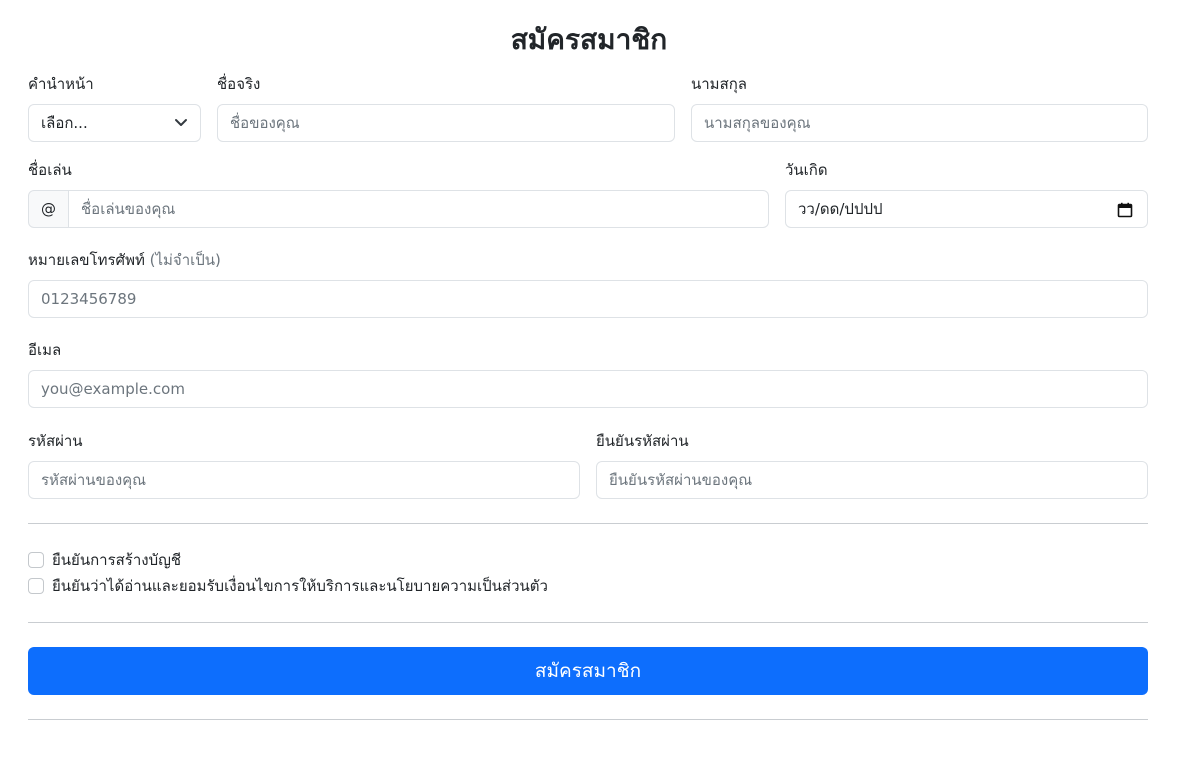 This screenshot has height=767, width=1178. Describe the element at coordinates (966, 209) in the screenshot. I see `birthdate-input: วว/ดด/ปปปป` at that location.